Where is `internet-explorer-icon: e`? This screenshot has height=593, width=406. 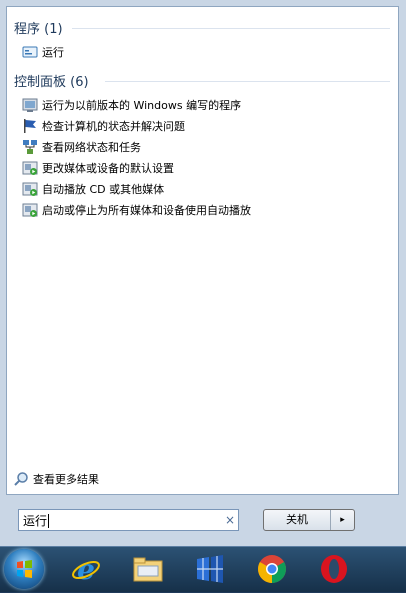
internet-explorer-icon: e is located at coordinates (86, 569).